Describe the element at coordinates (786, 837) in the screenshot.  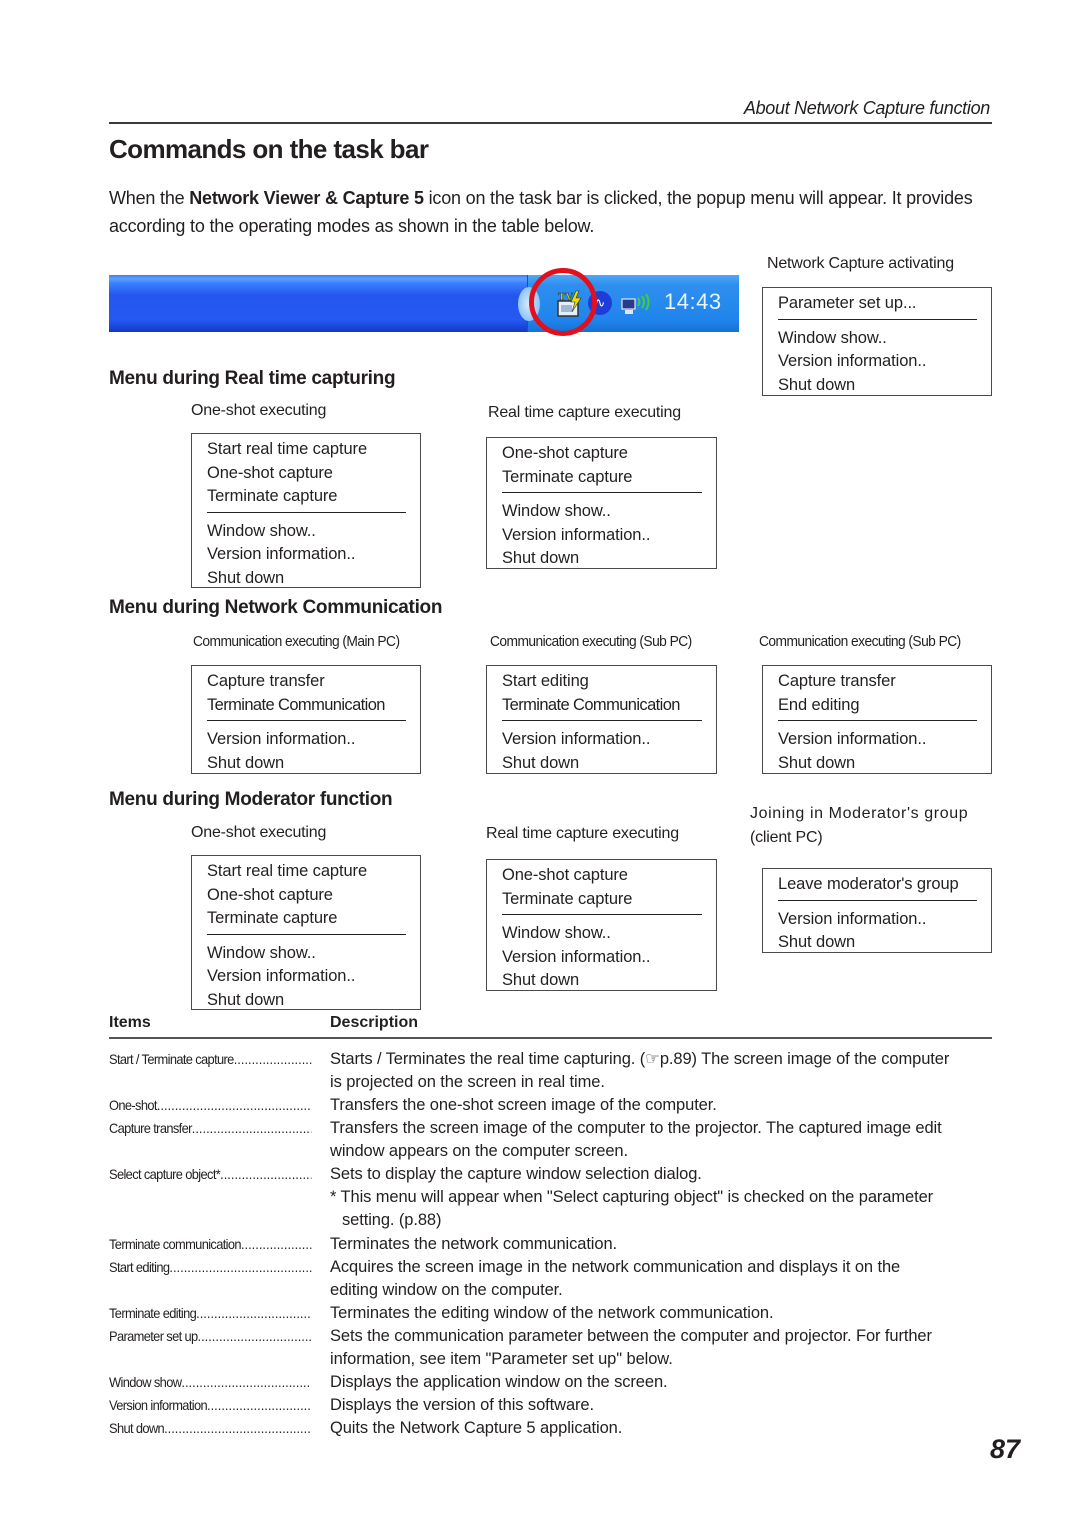
I see `menu-caption-line2: (client PC)` at that location.